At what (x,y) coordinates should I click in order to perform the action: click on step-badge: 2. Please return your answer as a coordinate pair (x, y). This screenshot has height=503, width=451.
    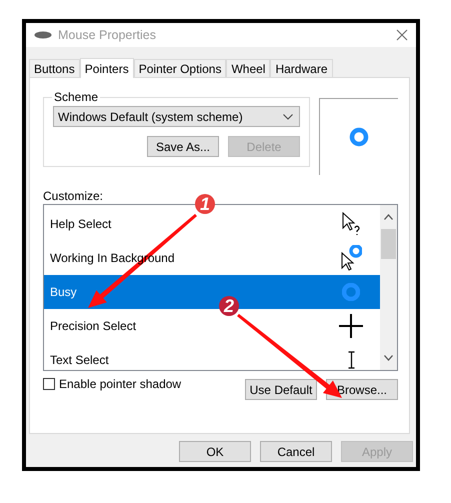
    Looking at the image, I should click on (229, 306).